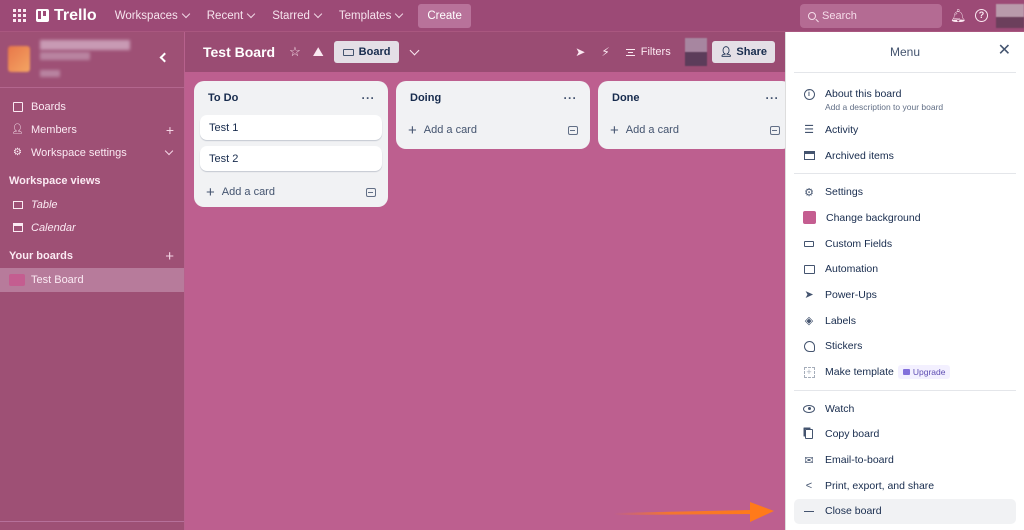 The image size is (1024, 530). I want to click on visibility-icon: ⛰︎, so click(318, 52).